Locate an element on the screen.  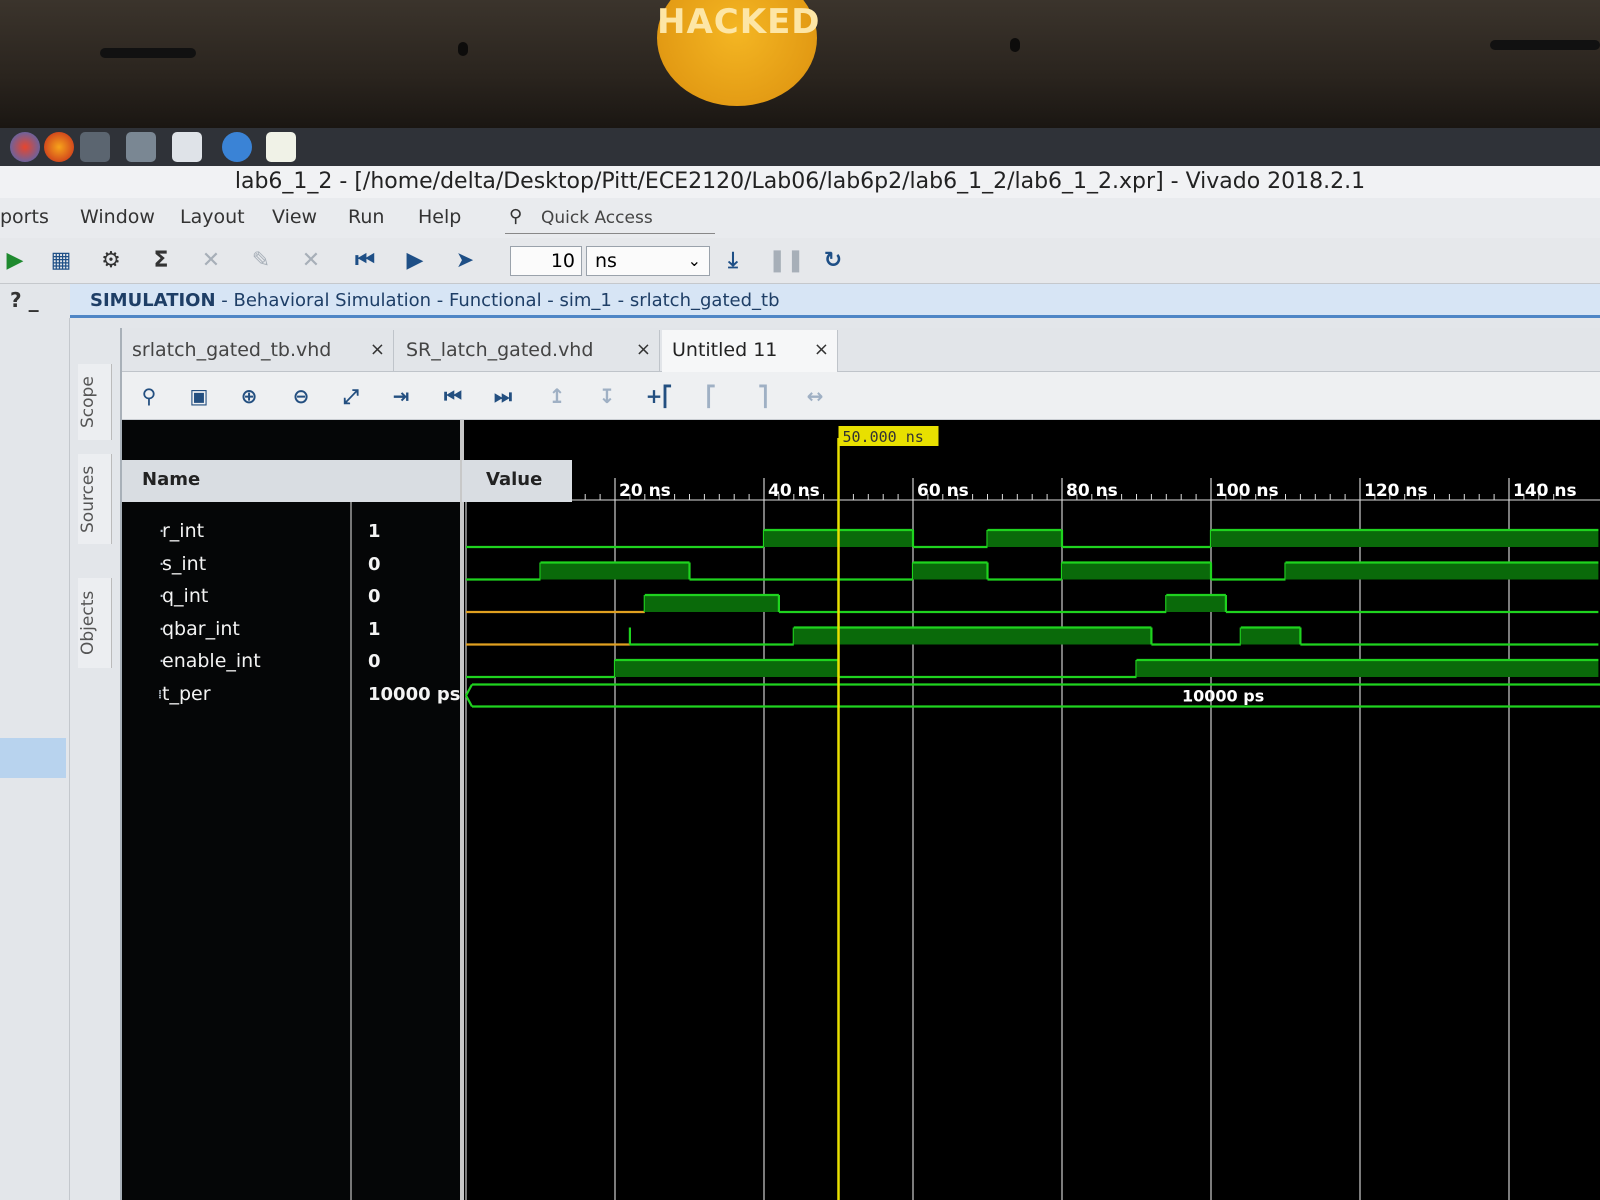
value-column-header: Value is located at coordinates (517, 481).